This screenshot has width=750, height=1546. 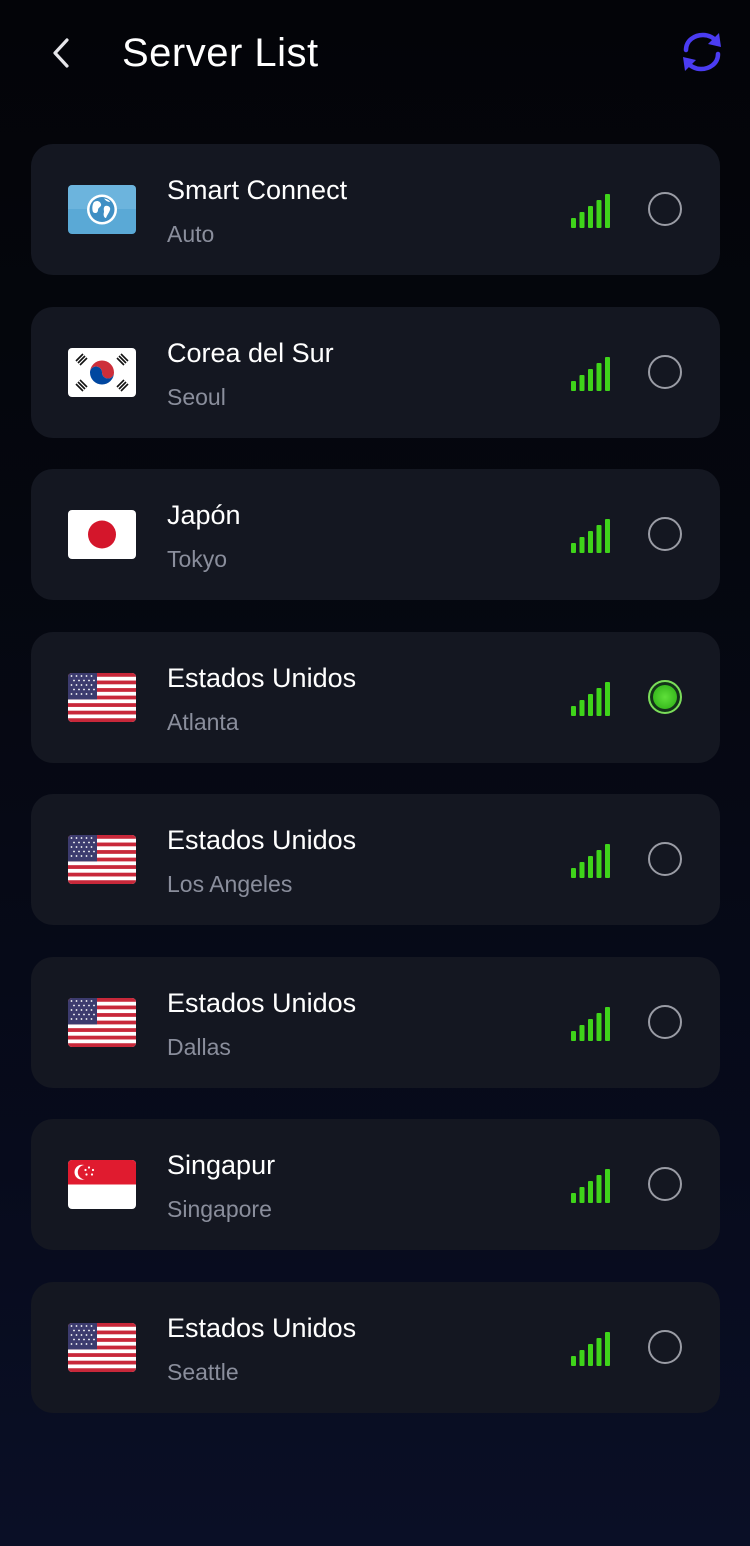 I want to click on kr-flag-icon, so click(x=102, y=372).